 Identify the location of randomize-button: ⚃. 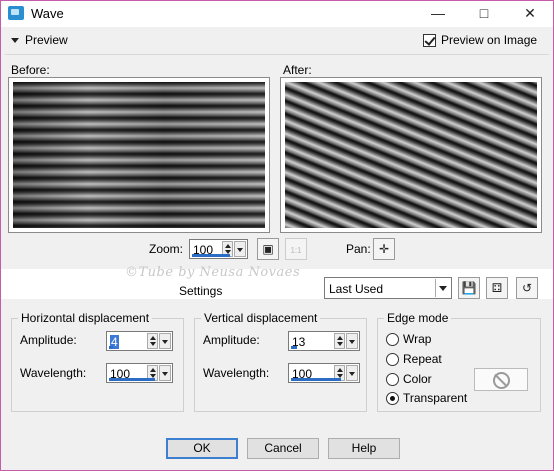
(497, 288).